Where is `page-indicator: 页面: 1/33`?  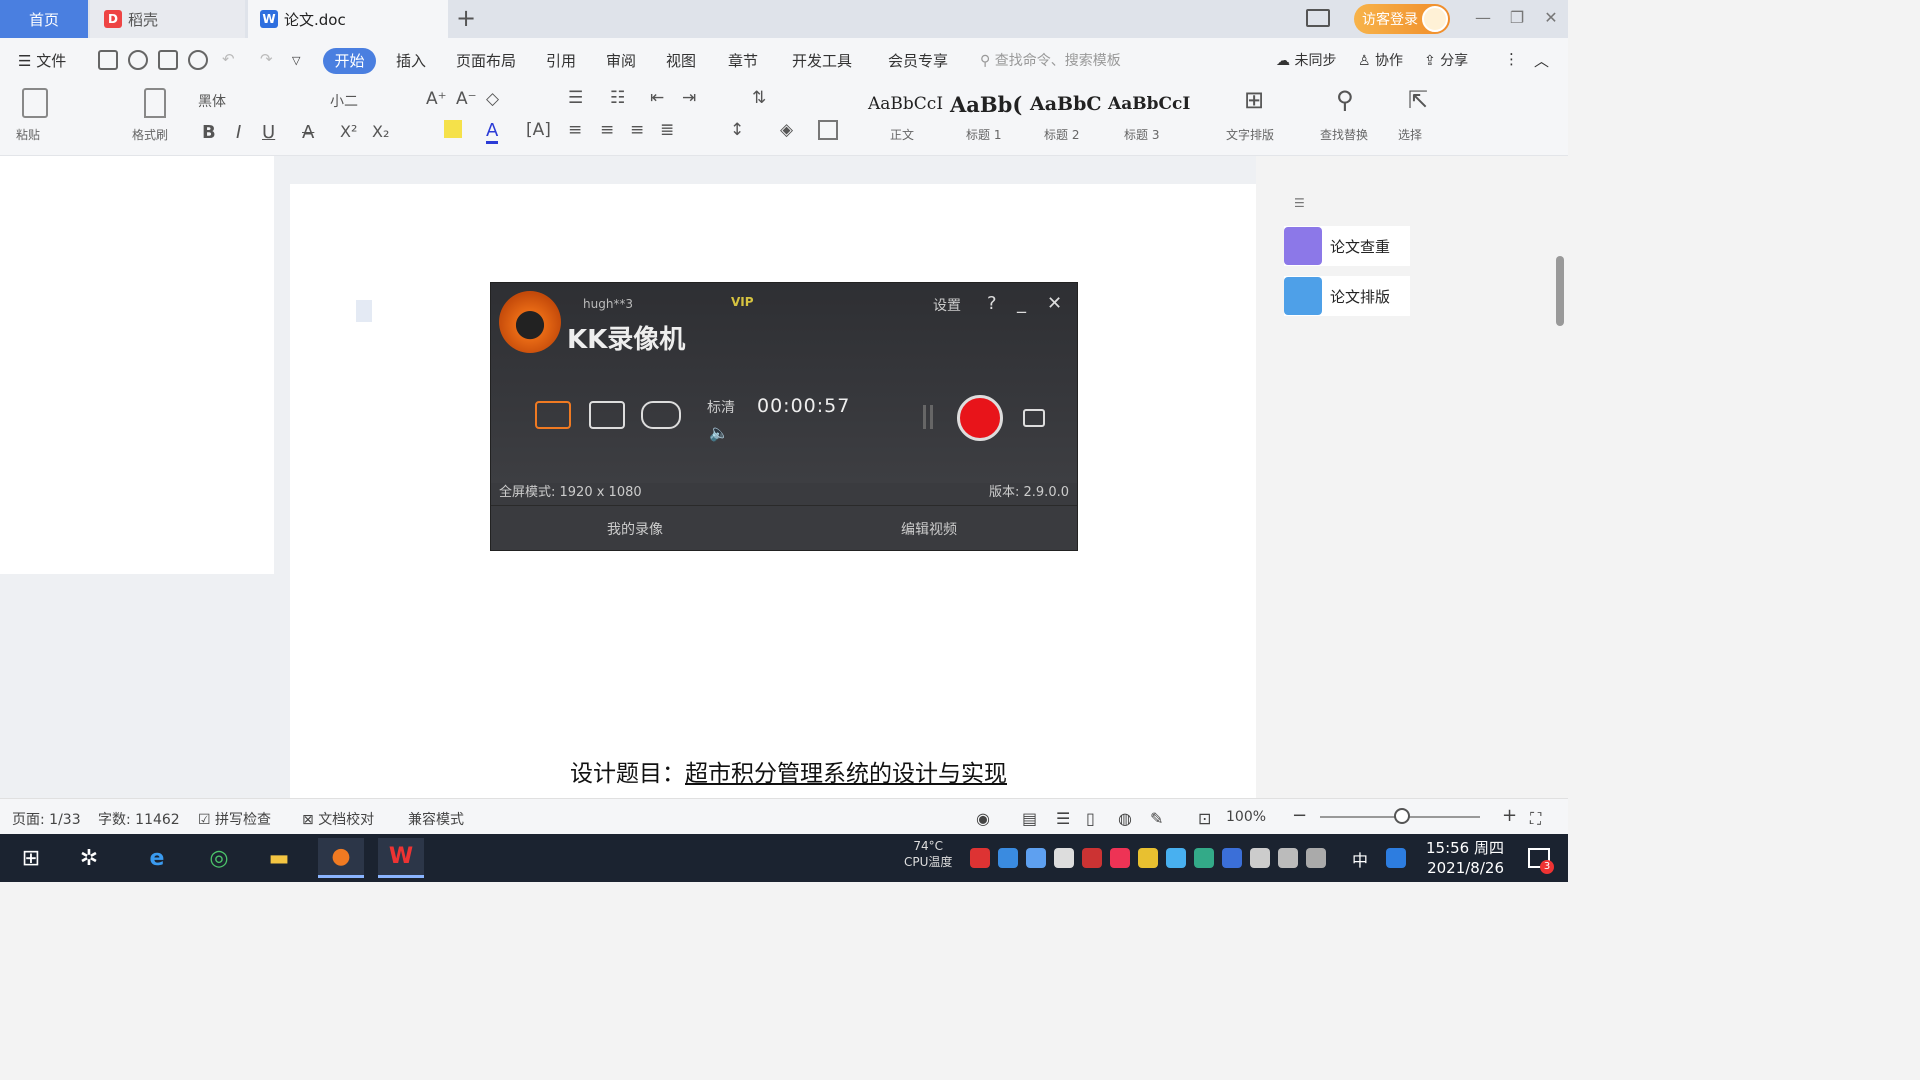
page-indicator: 页面: 1/33 is located at coordinates (46, 819).